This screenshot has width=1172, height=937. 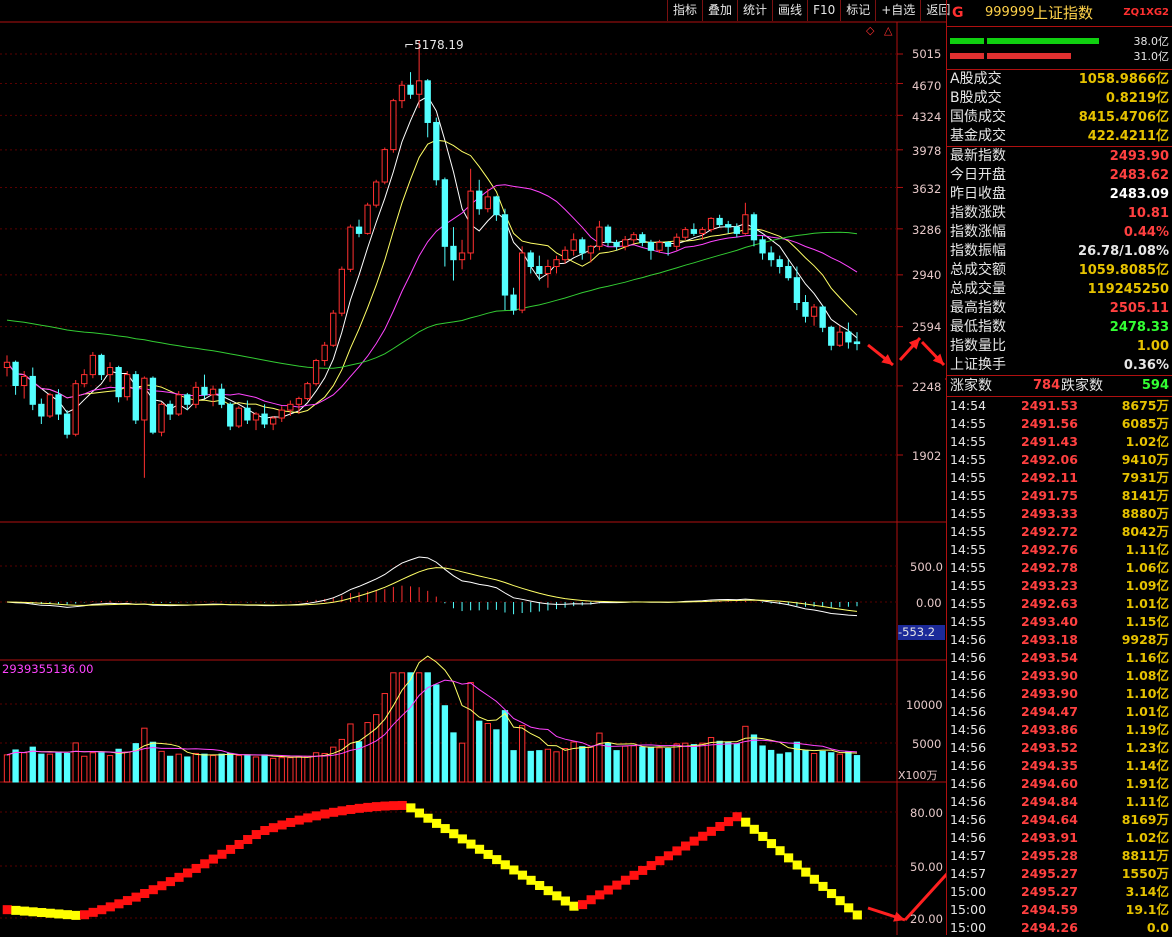 What do you see at coordinates (1059, 622) in the screenshot?
I see `tick-row: 14:55 2493.40 1.15亿` at bounding box center [1059, 622].